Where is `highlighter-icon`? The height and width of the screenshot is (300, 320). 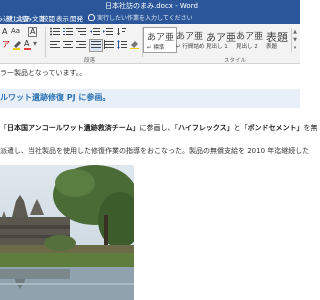 highlighter-icon is located at coordinates (17, 44).